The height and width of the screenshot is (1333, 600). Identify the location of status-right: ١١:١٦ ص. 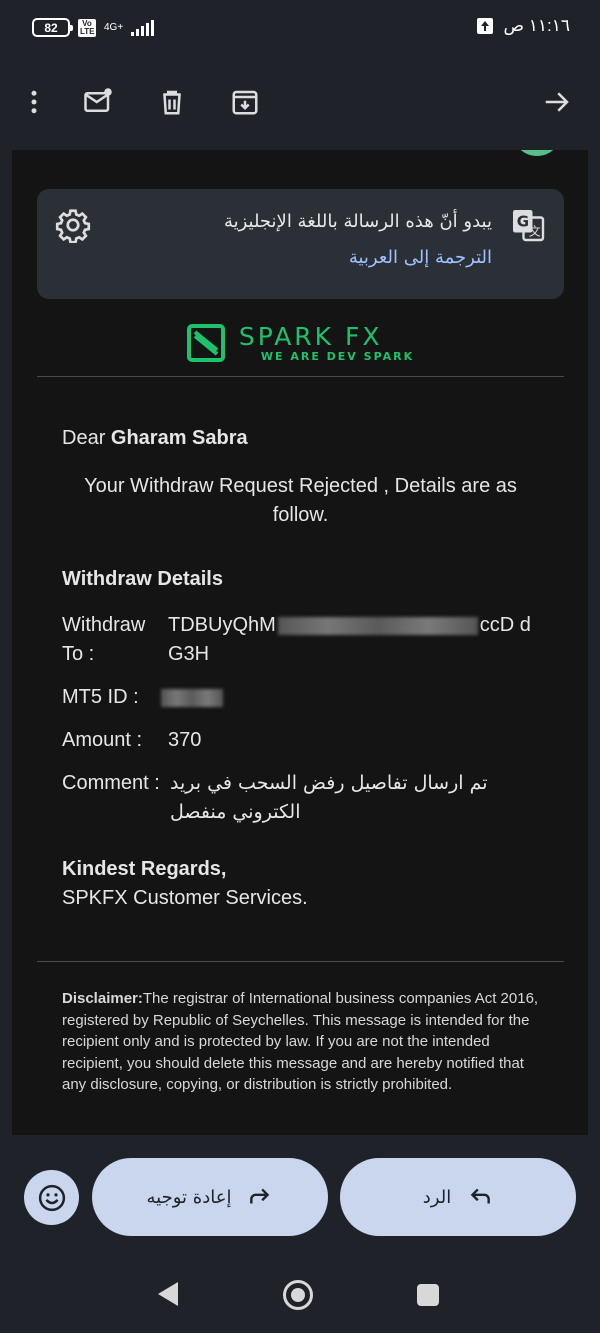
(523, 26).